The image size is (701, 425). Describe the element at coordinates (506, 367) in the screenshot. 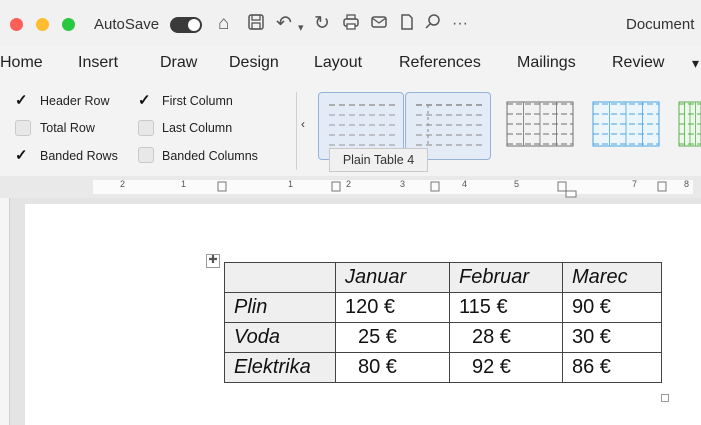

I see `table-cell: 92 €` at that location.